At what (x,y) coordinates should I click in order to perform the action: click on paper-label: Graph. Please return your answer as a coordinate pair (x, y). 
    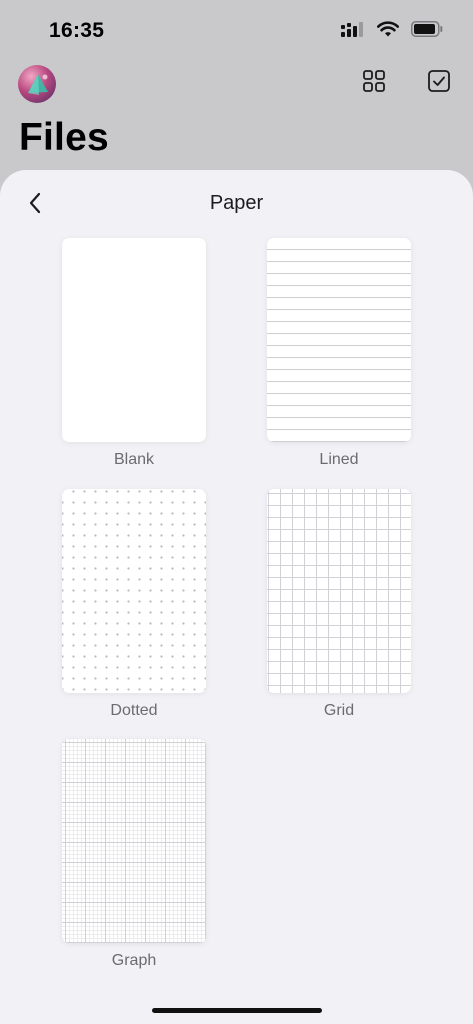
    Looking at the image, I should click on (134, 960).